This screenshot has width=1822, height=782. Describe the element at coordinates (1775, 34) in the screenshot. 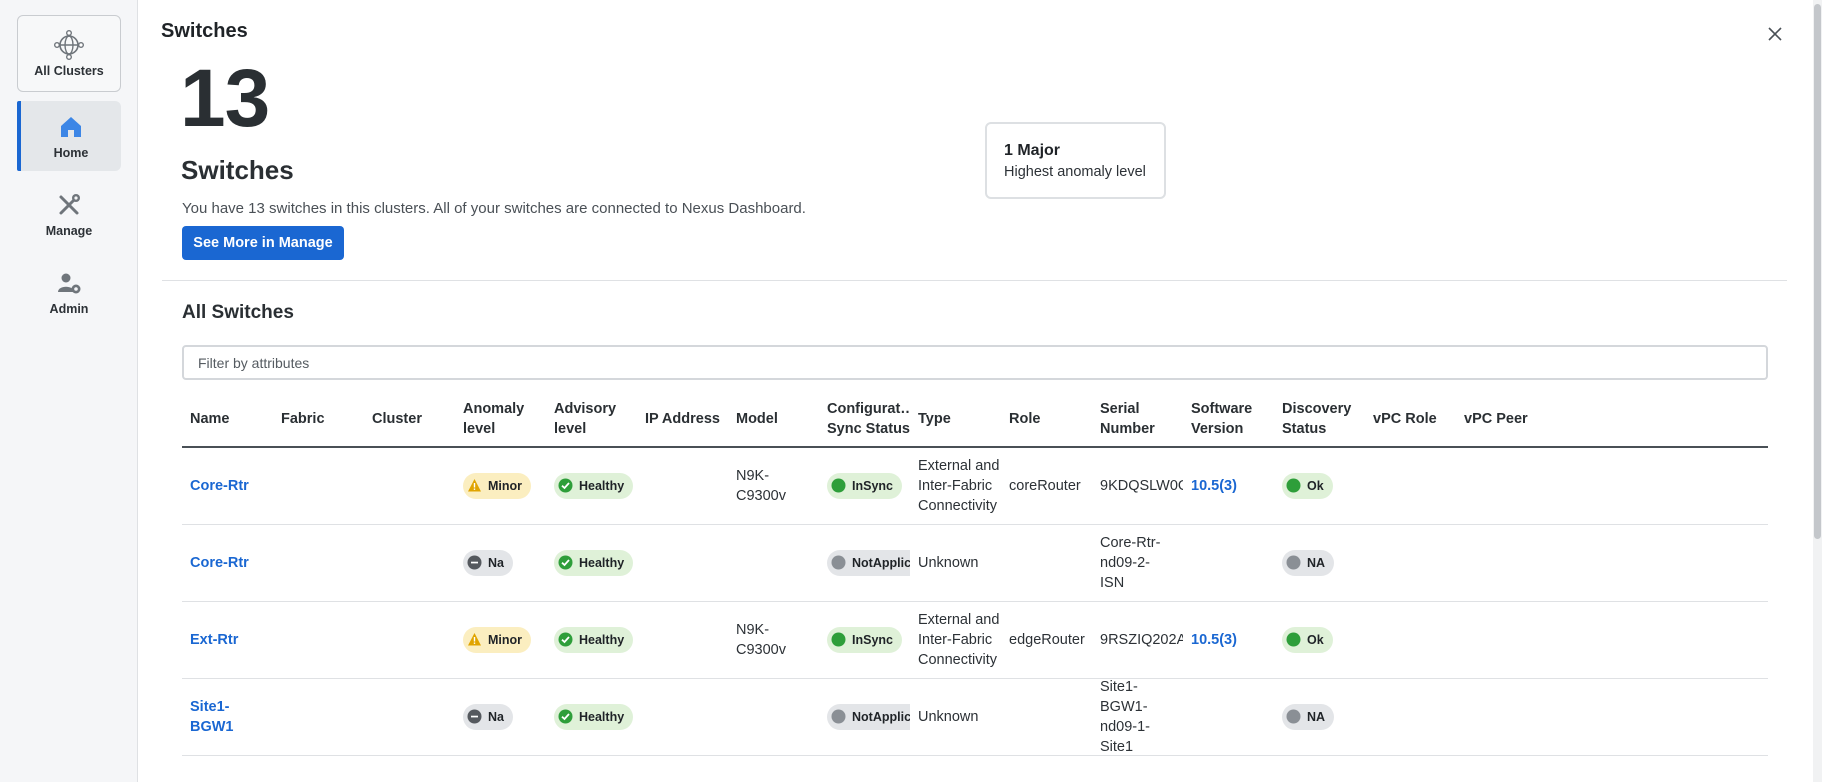

I see `close-button` at that location.